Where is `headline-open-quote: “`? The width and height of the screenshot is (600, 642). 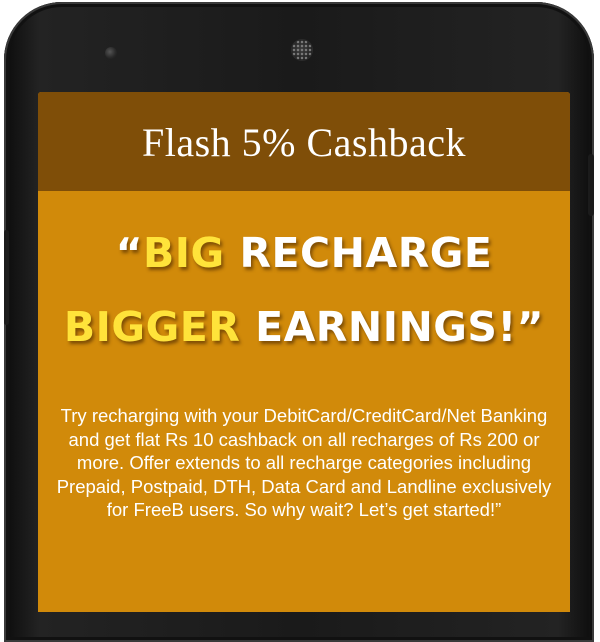 headline-open-quote: “ is located at coordinates (129, 253).